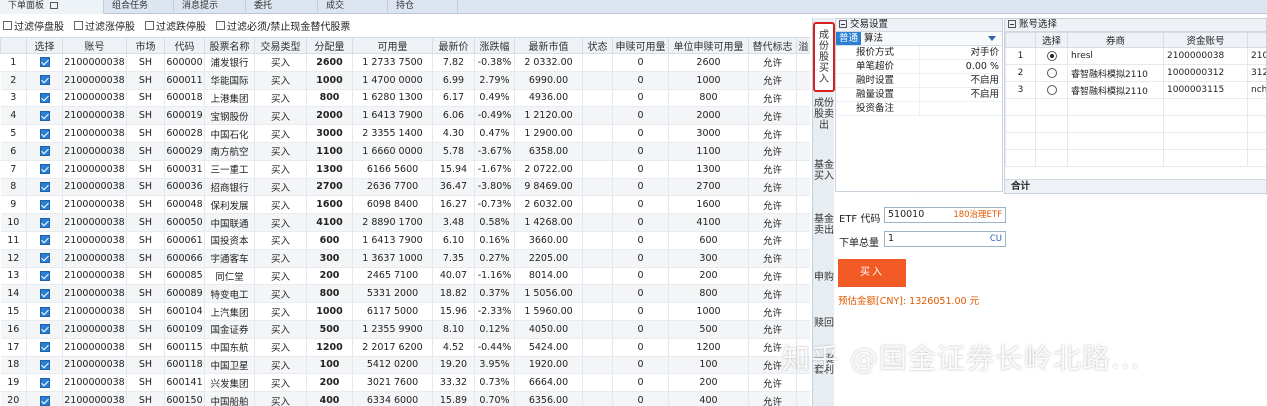  What do you see at coordinates (824, 57) in the screenshot?
I see `side-tab-component-buy: 成份股买入` at bounding box center [824, 57].